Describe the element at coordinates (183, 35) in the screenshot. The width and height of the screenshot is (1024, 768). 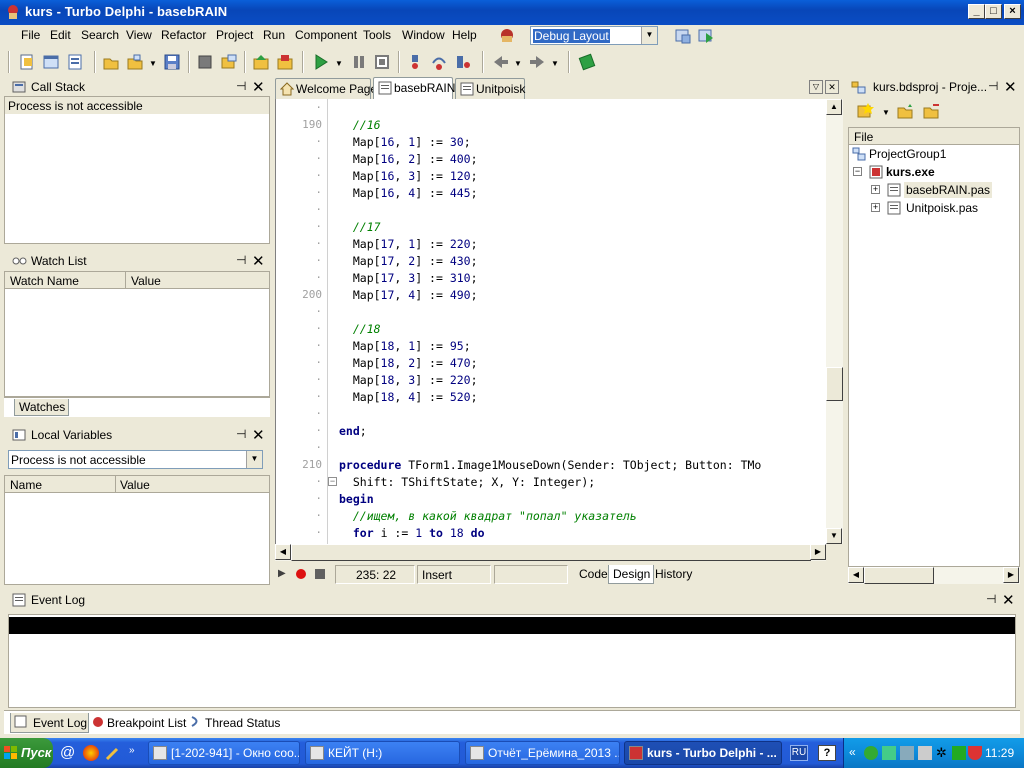
I see `menu-refactor: Refactor` at that location.